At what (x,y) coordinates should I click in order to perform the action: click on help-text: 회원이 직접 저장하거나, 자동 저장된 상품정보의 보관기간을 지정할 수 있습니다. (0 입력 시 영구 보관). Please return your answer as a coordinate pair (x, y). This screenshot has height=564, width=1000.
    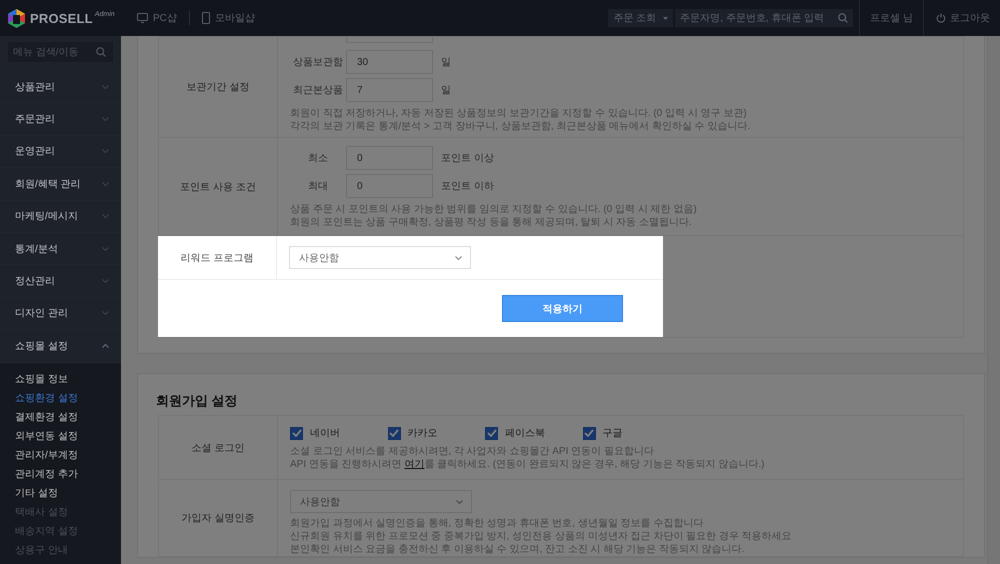
    Looking at the image, I should click on (519, 113).